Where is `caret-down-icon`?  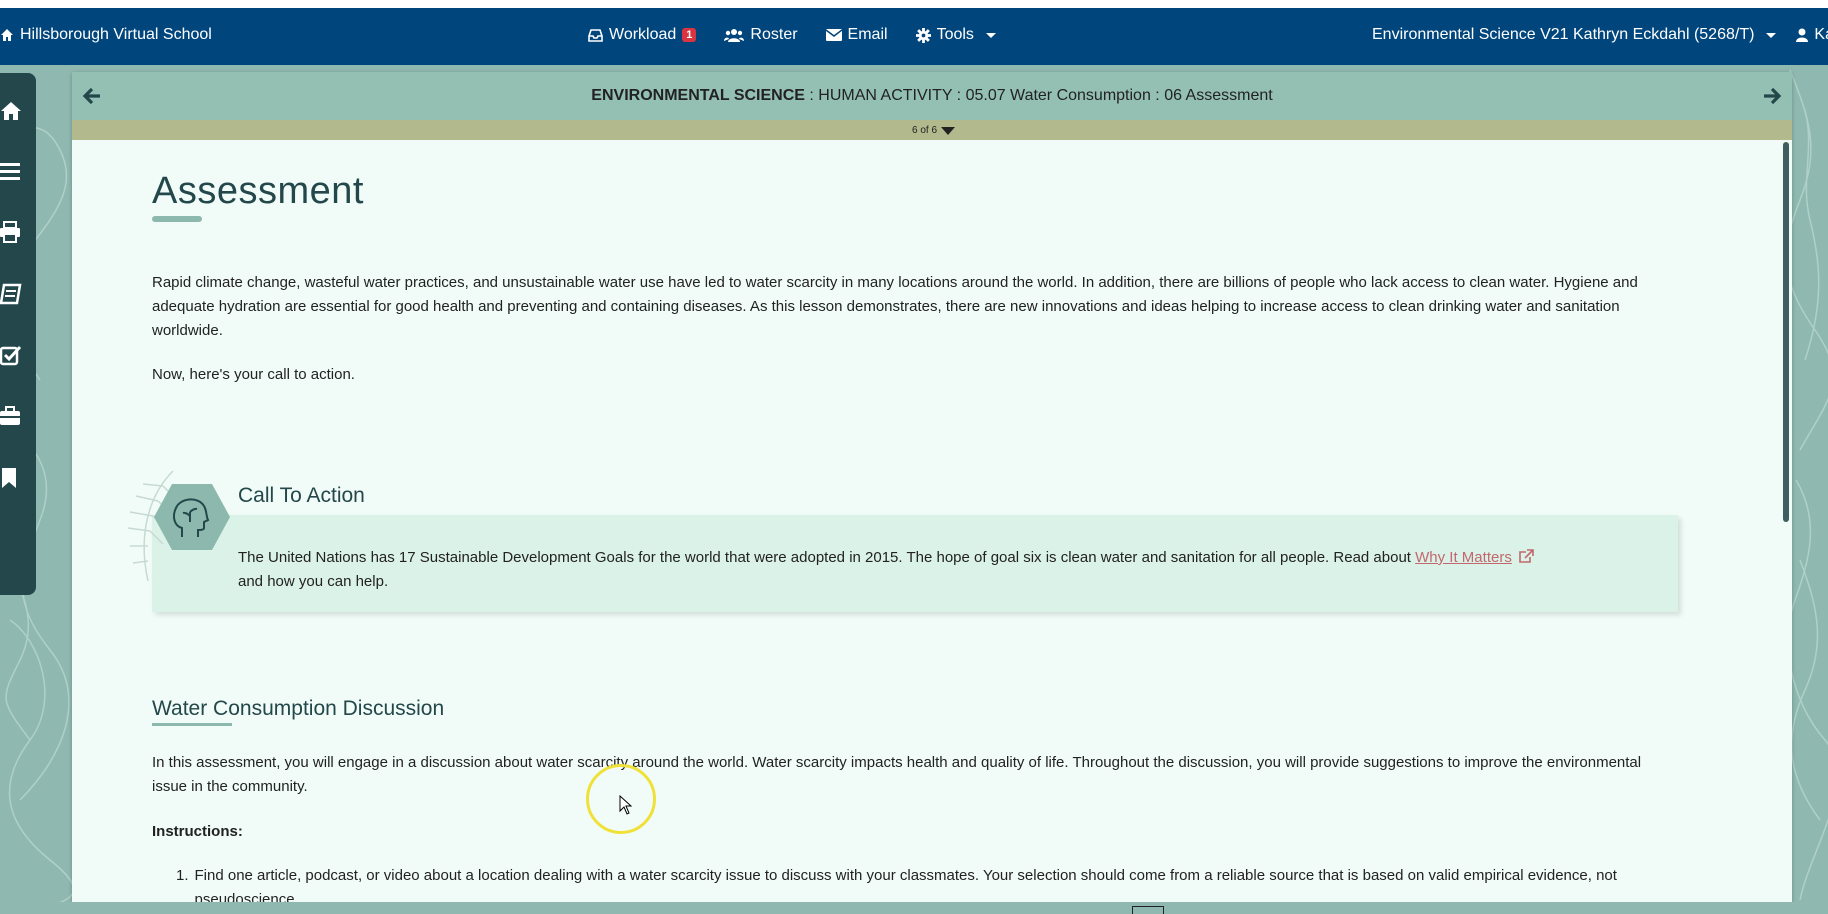 caret-down-icon is located at coordinates (948, 130).